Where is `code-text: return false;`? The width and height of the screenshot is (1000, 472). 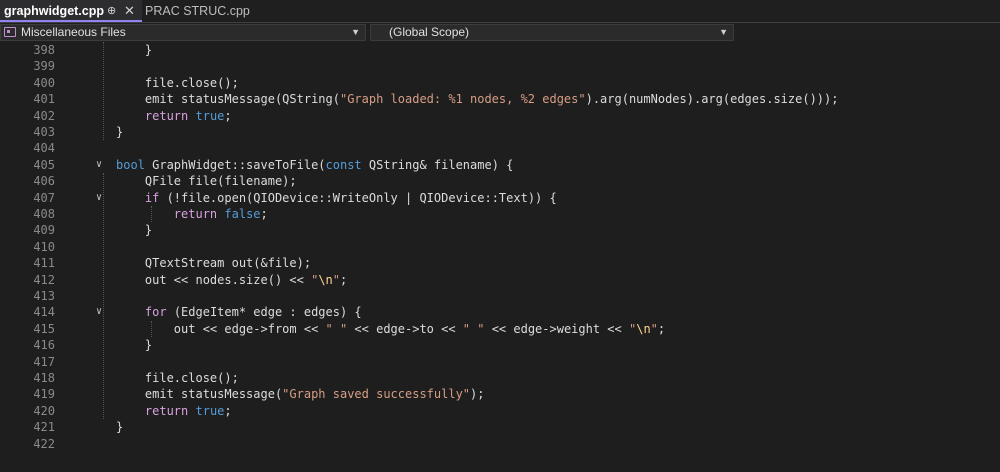
code-text: return false; is located at coordinates (192, 214).